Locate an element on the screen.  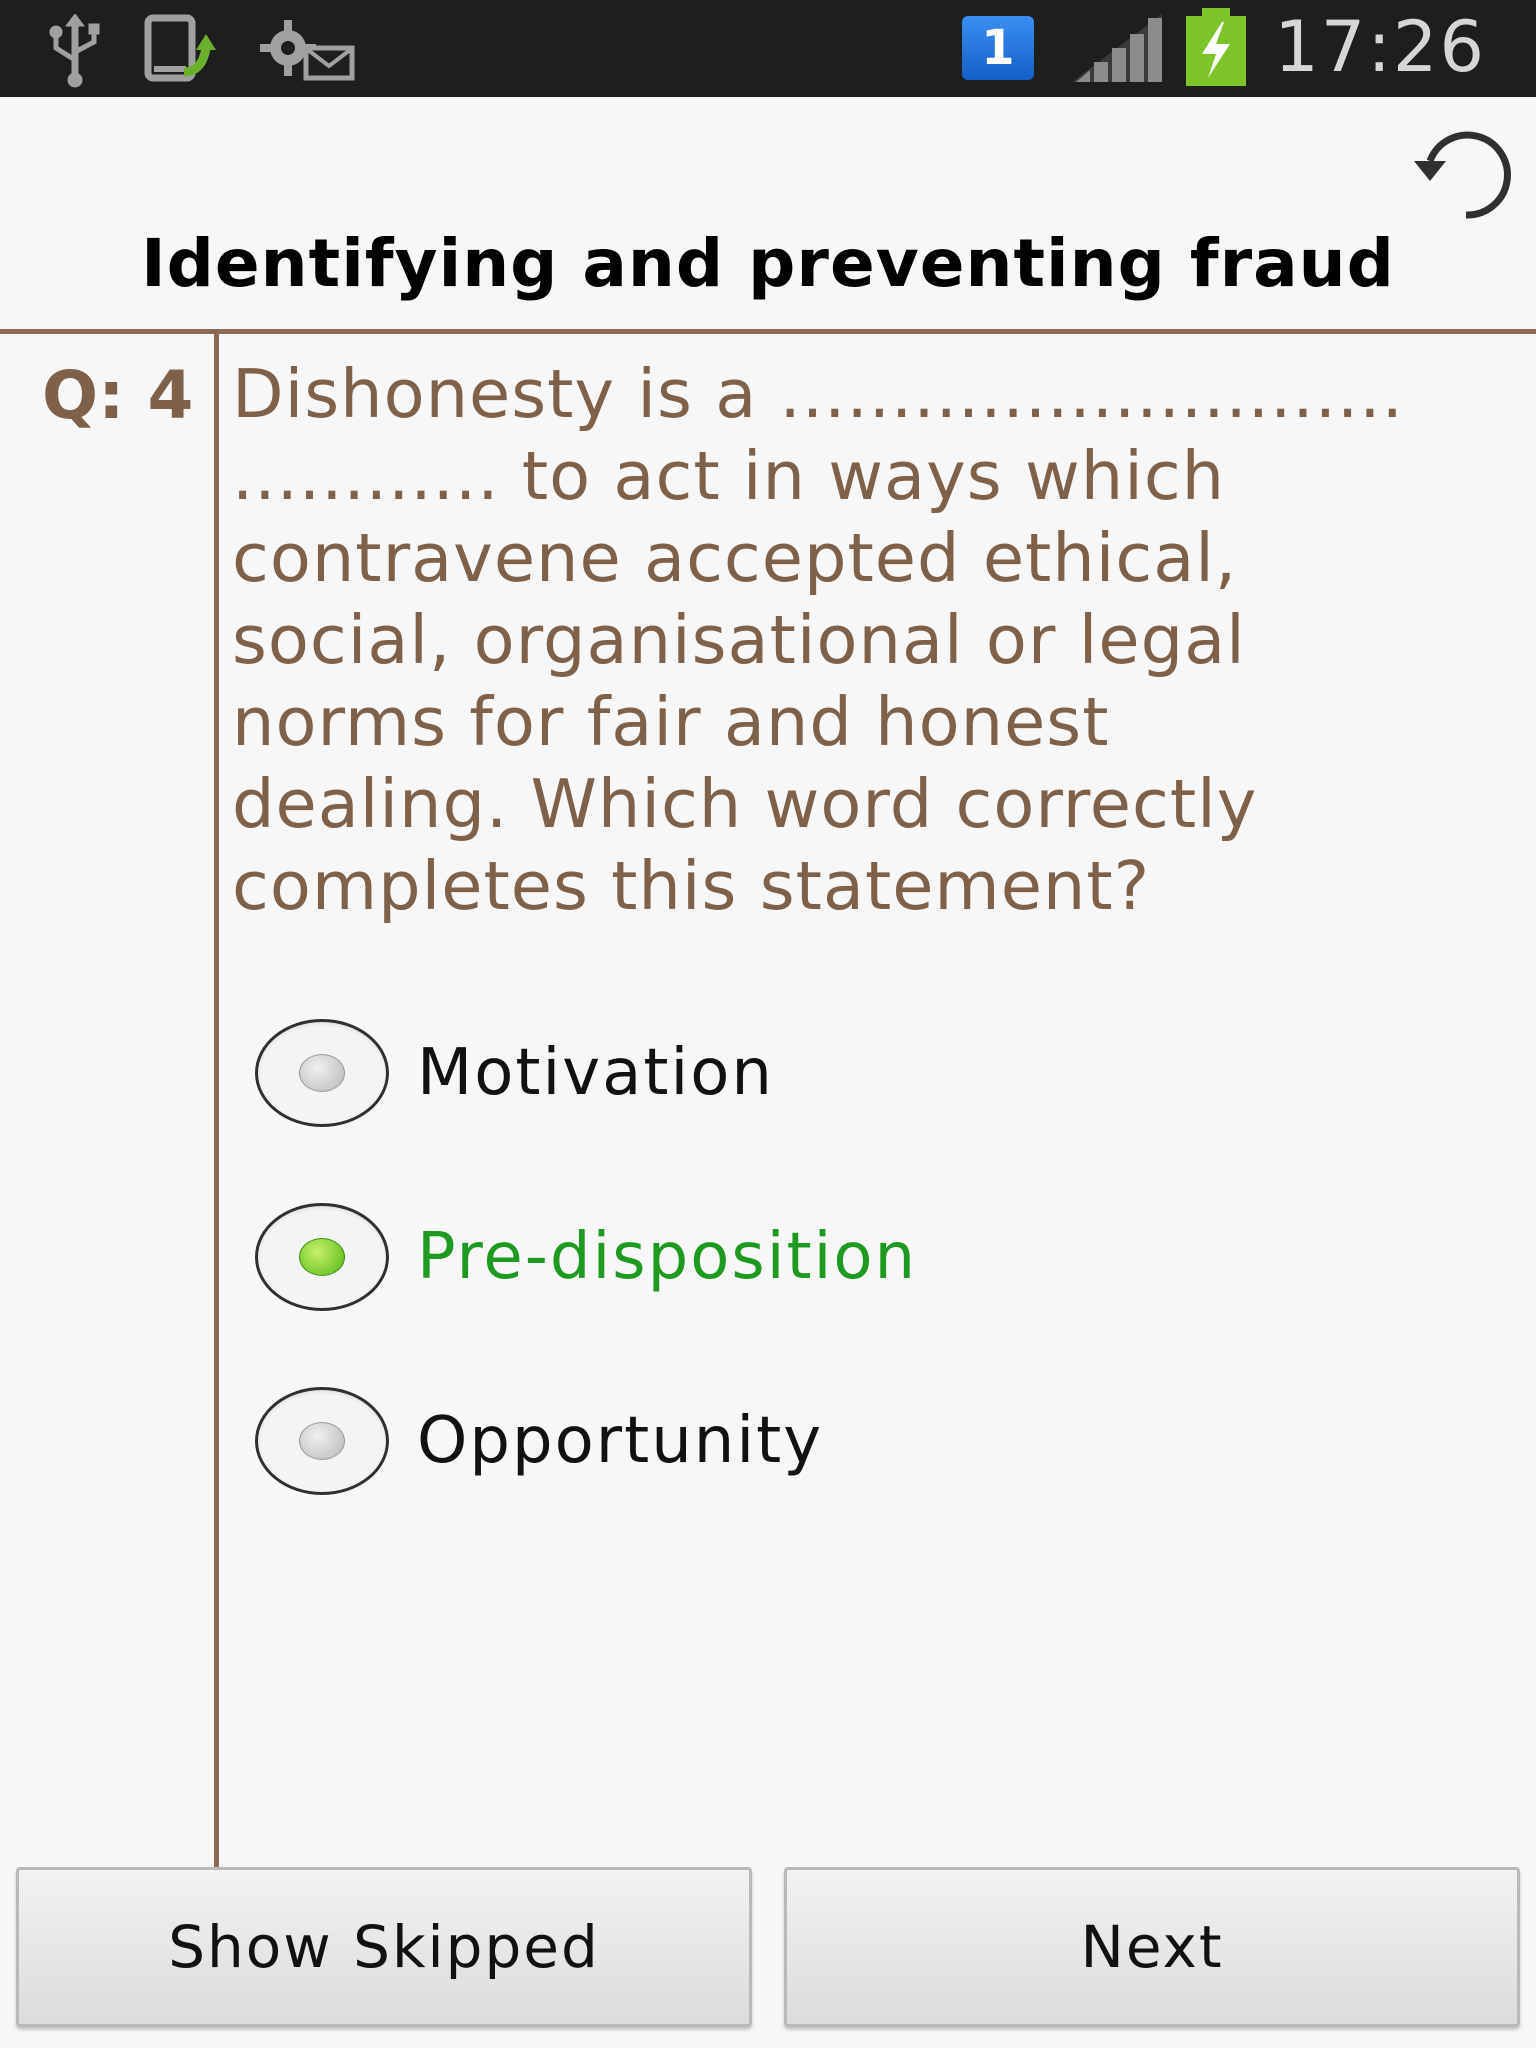
settings-message-icon is located at coordinates (307, 50).